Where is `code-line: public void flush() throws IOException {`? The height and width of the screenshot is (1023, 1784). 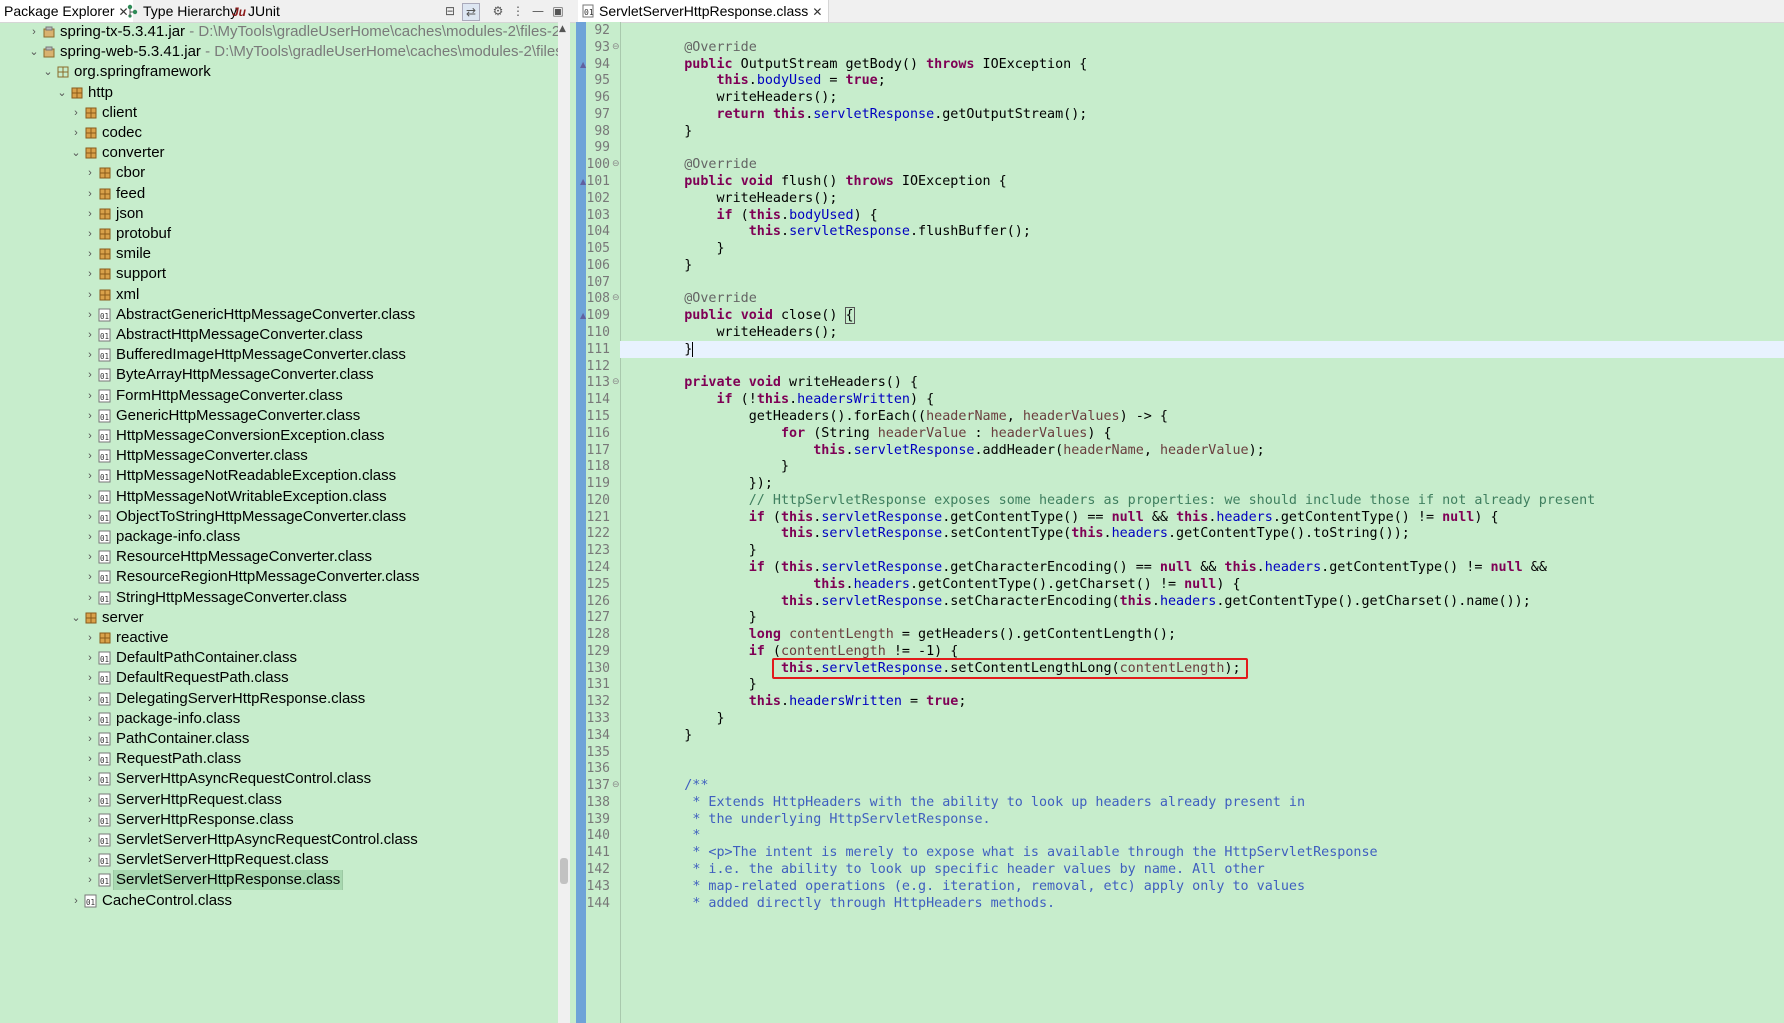
code-line: public void flush() throws IOException { is located at coordinates (829, 181).